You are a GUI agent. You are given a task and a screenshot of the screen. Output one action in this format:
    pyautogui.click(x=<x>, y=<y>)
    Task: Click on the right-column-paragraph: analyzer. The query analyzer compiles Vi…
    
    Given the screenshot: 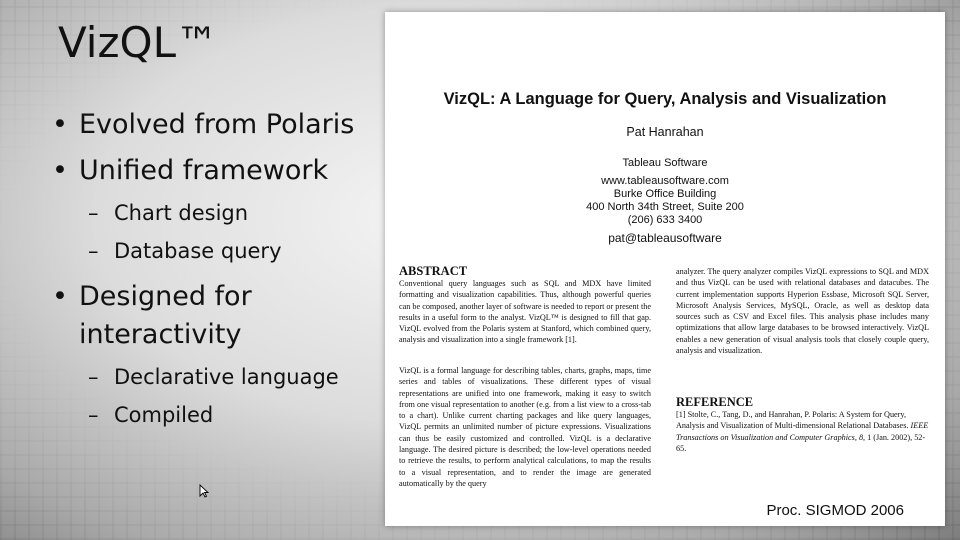 What is the action you would take?
    pyautogui.click(x=802, y=311)
    